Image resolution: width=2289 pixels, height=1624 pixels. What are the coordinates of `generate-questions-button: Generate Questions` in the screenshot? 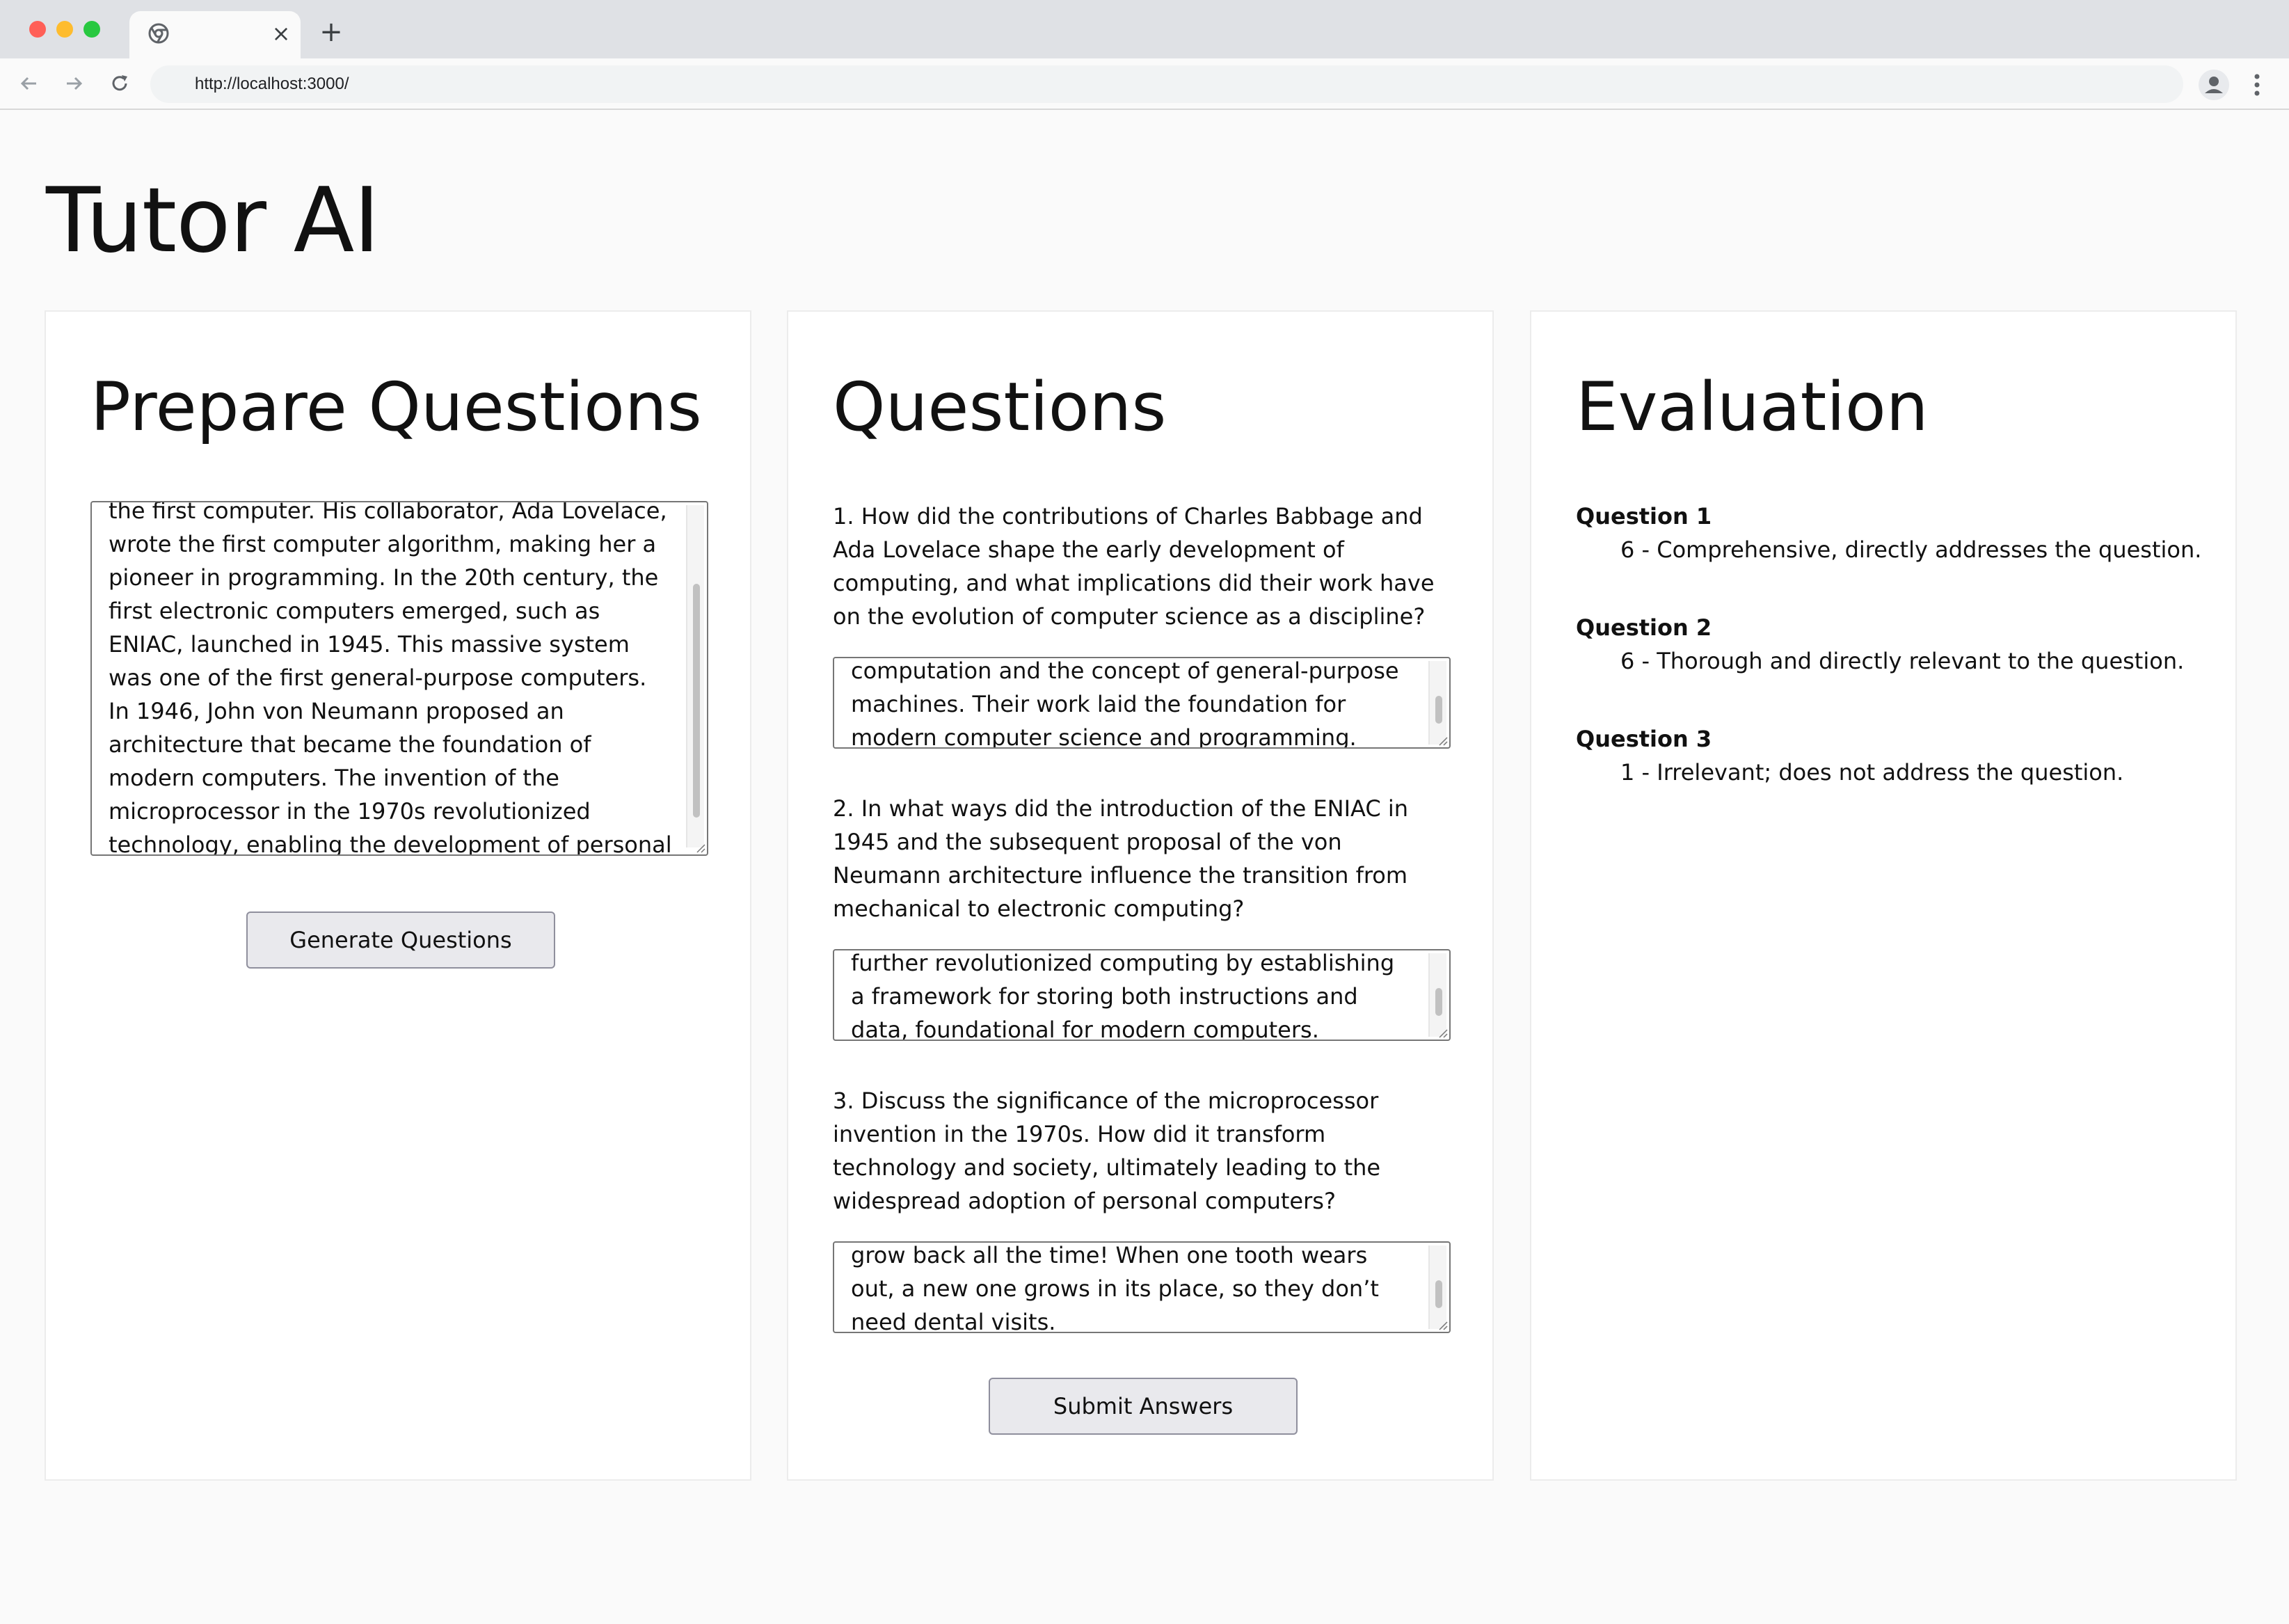 It's located at (400, 940).